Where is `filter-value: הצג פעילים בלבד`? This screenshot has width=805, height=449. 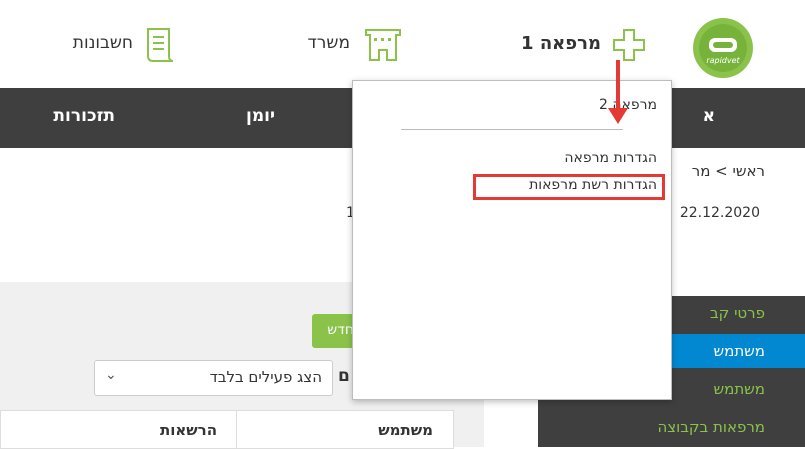 filter-value: הצג פעילים בלבד is located at coordinates (265, 377).